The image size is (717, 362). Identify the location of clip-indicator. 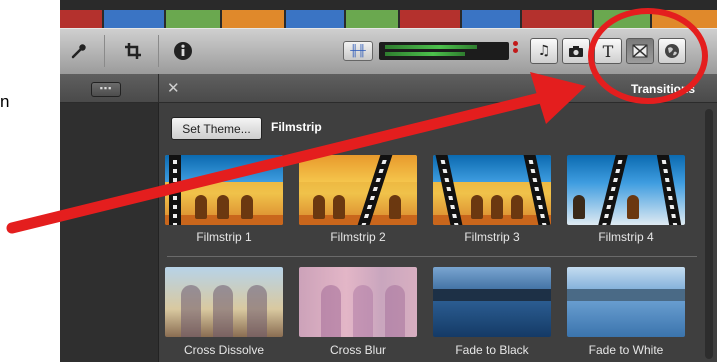
(516, 48).